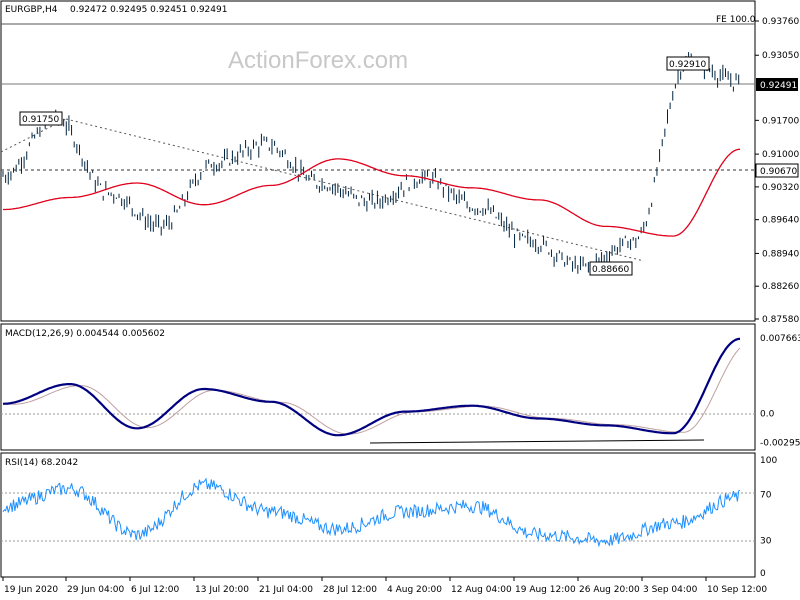 This screenshot has height=600, width=800. I want to click on rsi-tick-label: 0, so click(763, 574).